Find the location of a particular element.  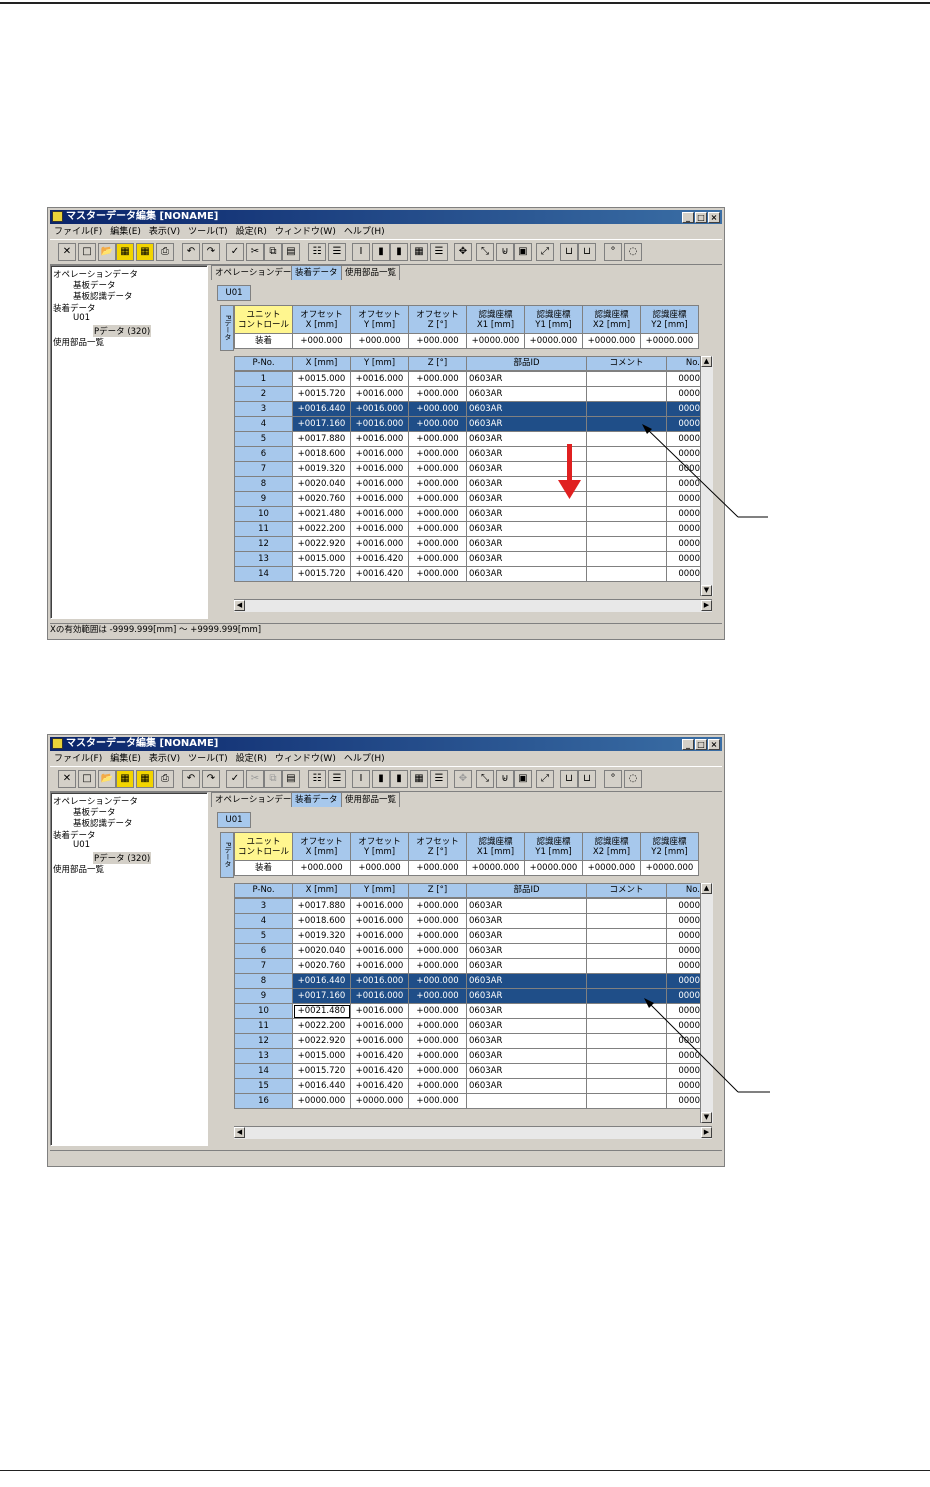

grid-cell: 16 is located at coordinates (263, 1101).